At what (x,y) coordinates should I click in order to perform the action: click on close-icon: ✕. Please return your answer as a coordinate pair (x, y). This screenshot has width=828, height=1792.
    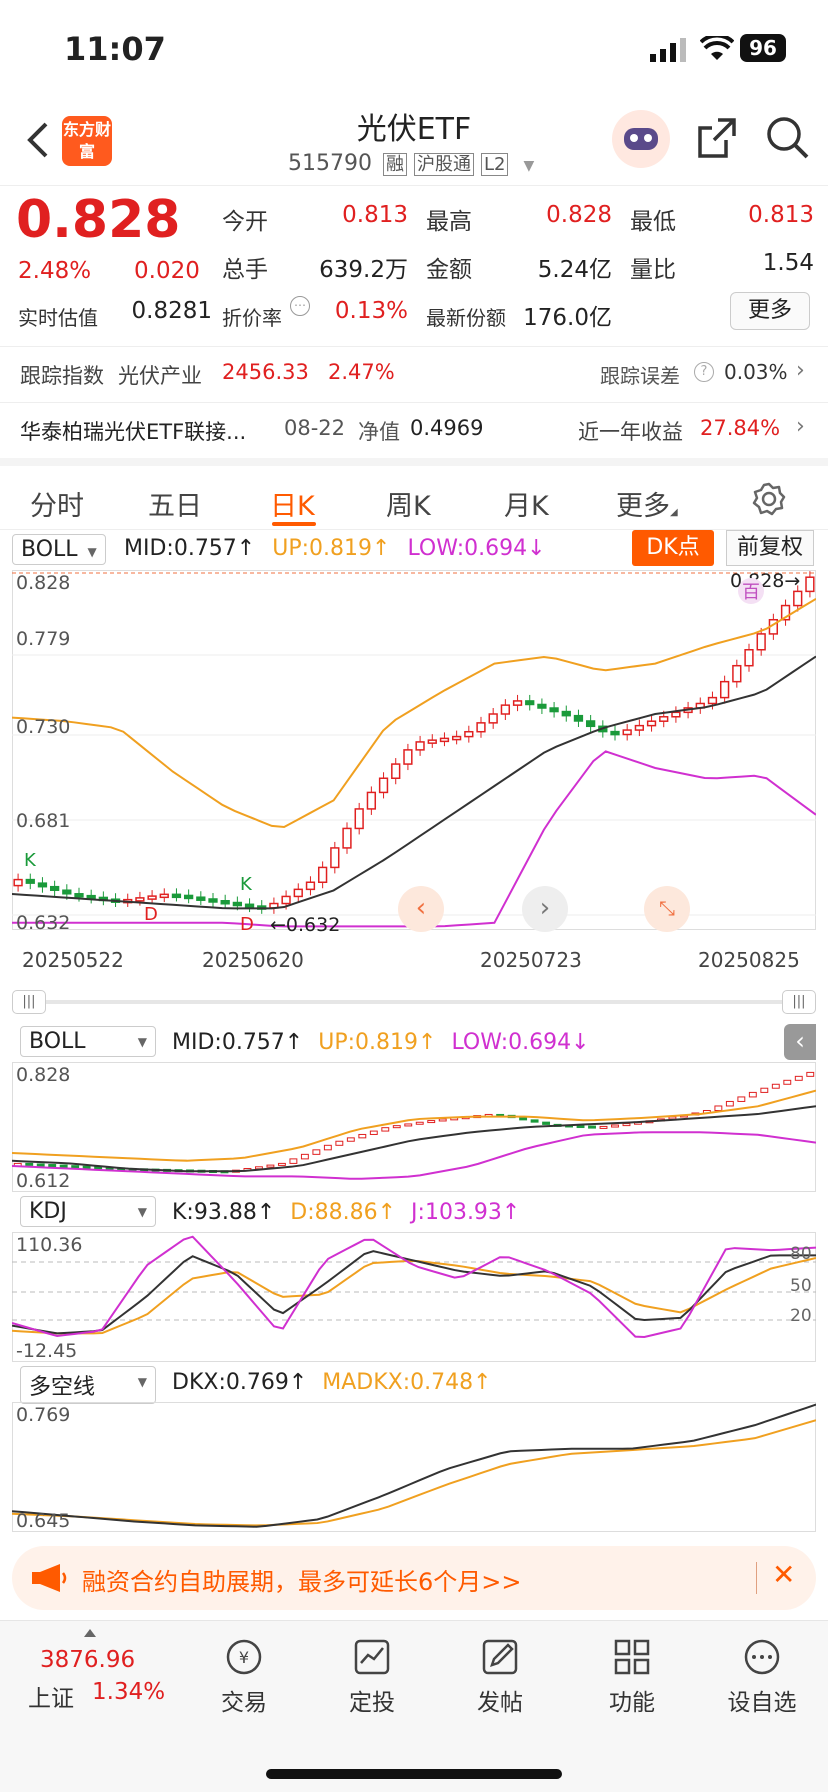
    Looking at the image, I should click on (783, 1574).